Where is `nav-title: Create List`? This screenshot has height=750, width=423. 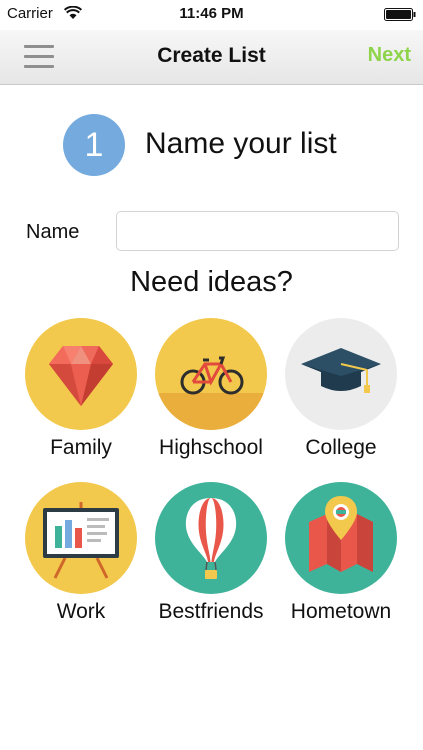
nav-title: Create List is located at coordinates (211, 55).